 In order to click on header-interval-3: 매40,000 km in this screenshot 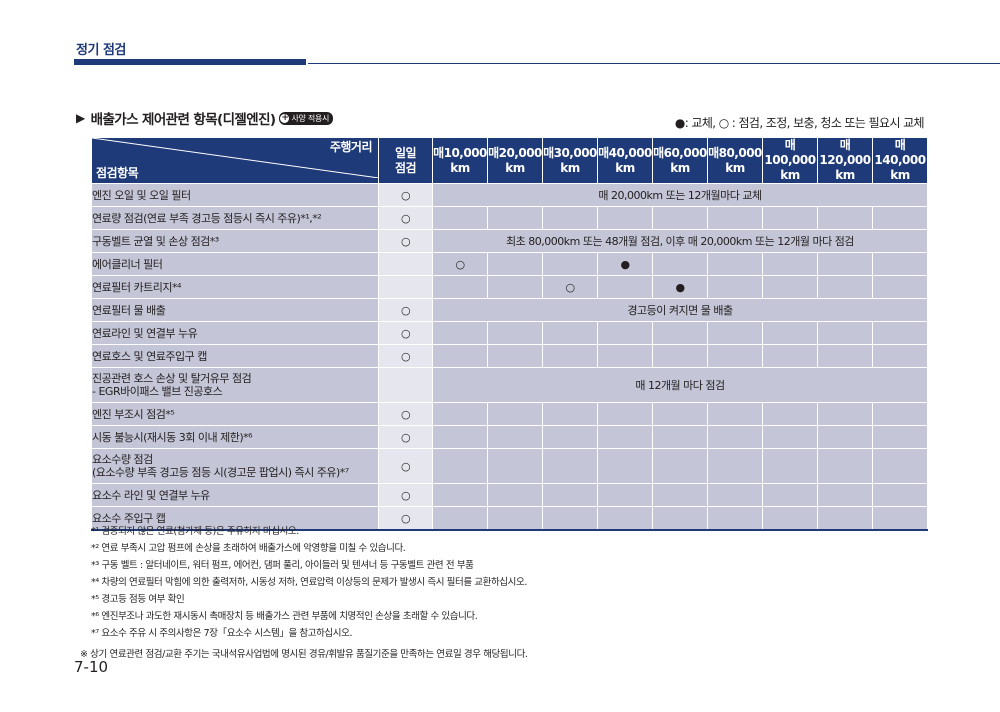, I will do `click(625, 160)`.